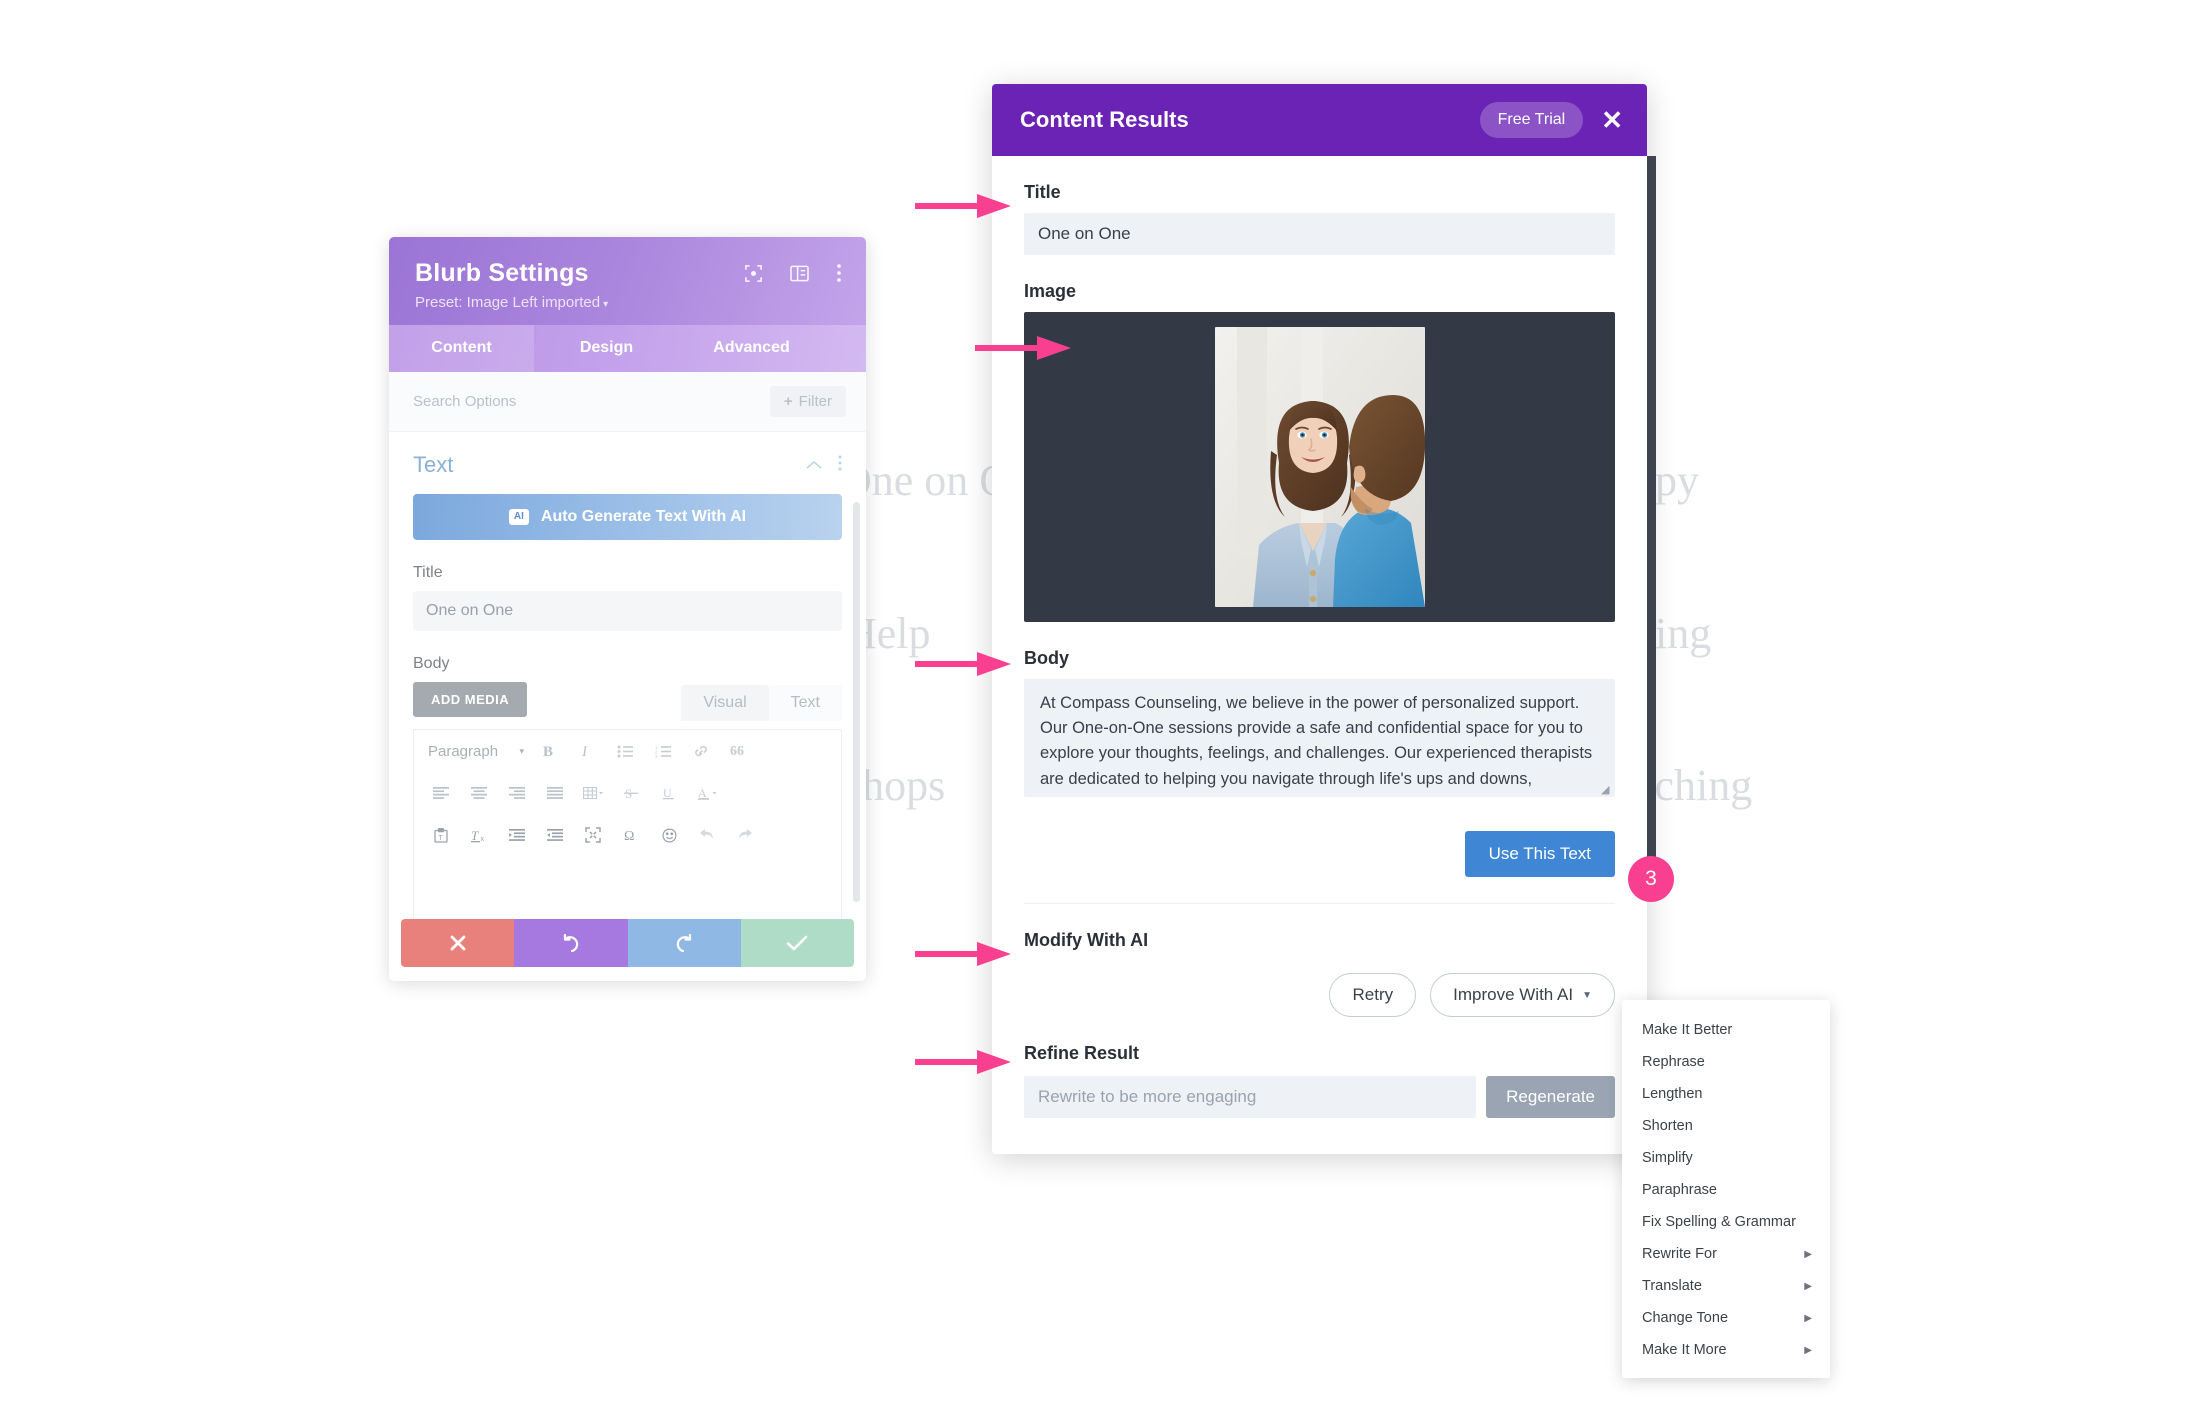 This screenshot has height=1403, width=2200. What do you see at coordinates (464, 401) in the screenshot?
I see `search-input: Search Options` at bounding box center [464, 401].